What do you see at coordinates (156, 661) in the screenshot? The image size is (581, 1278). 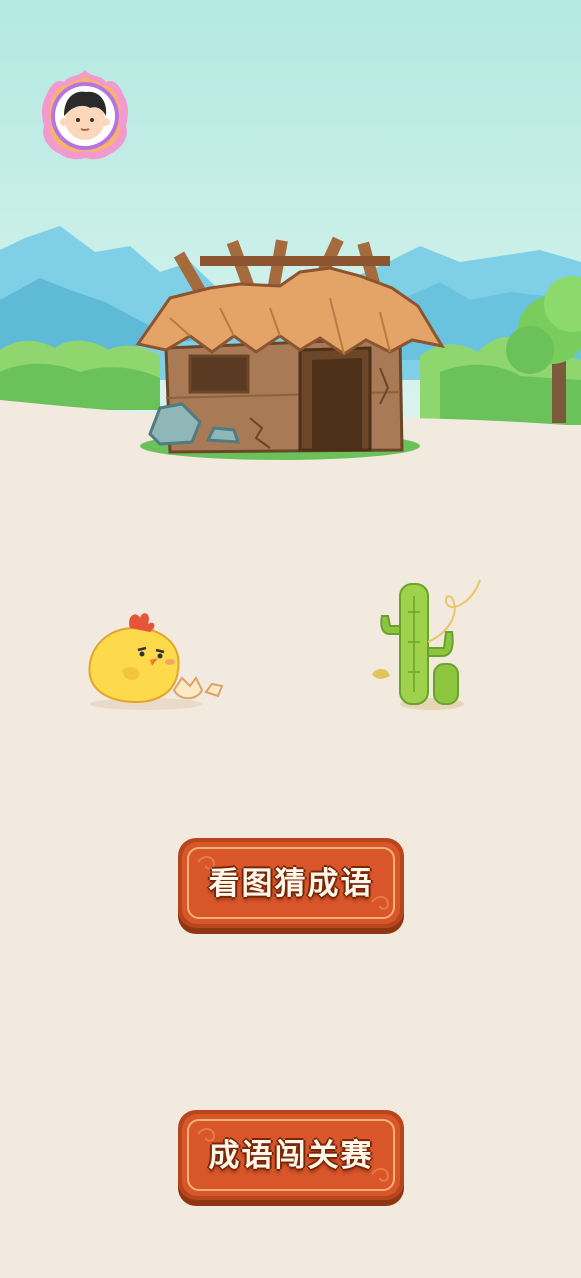 I see `hatching-chick-icon` at bounding box center [156, 661].